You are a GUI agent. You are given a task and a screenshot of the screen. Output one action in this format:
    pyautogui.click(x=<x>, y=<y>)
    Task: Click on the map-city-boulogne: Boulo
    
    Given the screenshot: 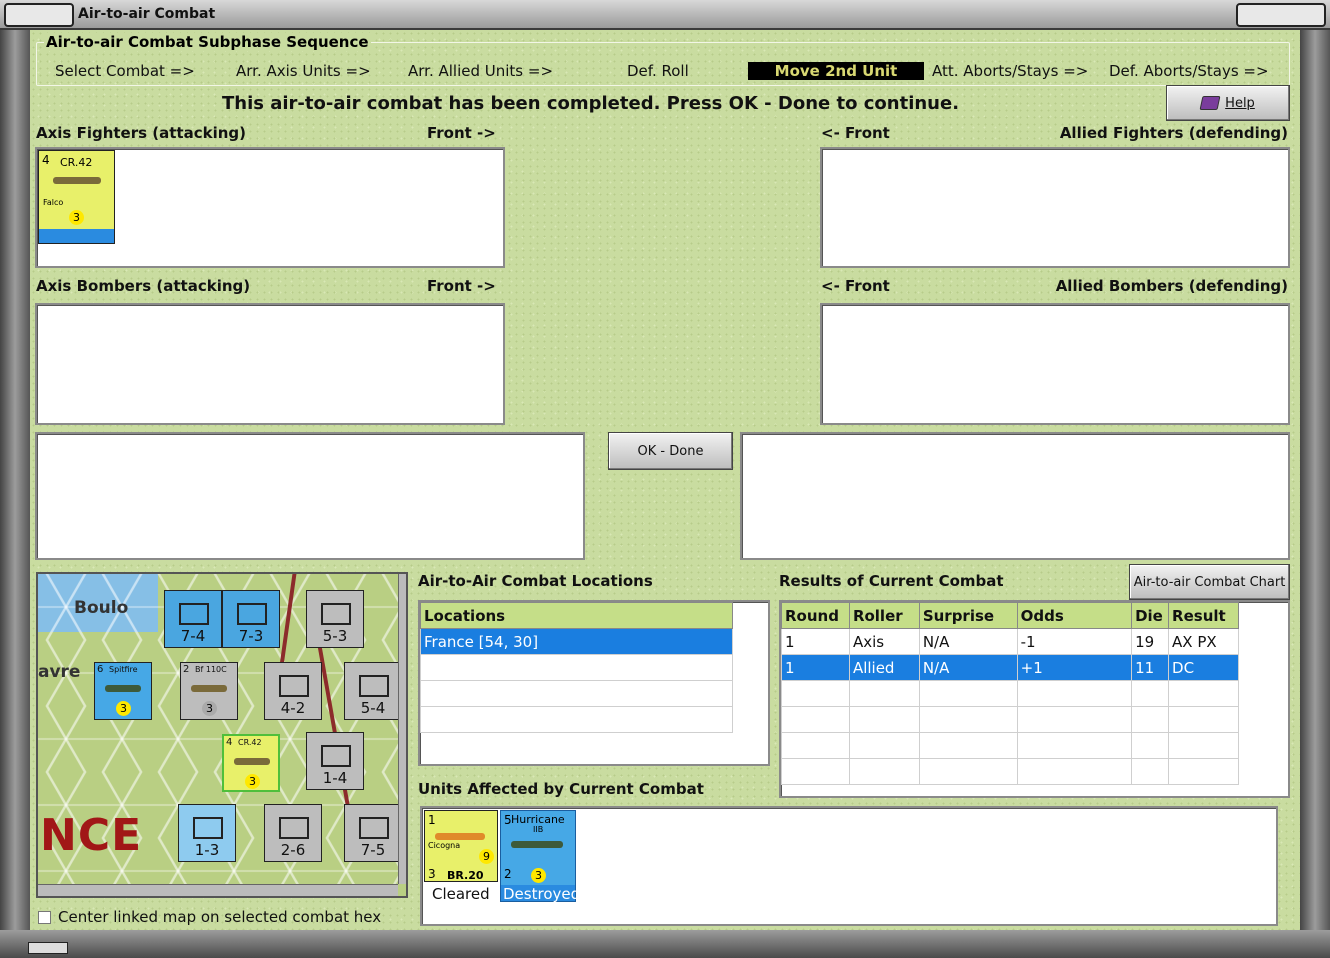 What is the action you would take?
    pyautogui.click(x=101, y=608)
    